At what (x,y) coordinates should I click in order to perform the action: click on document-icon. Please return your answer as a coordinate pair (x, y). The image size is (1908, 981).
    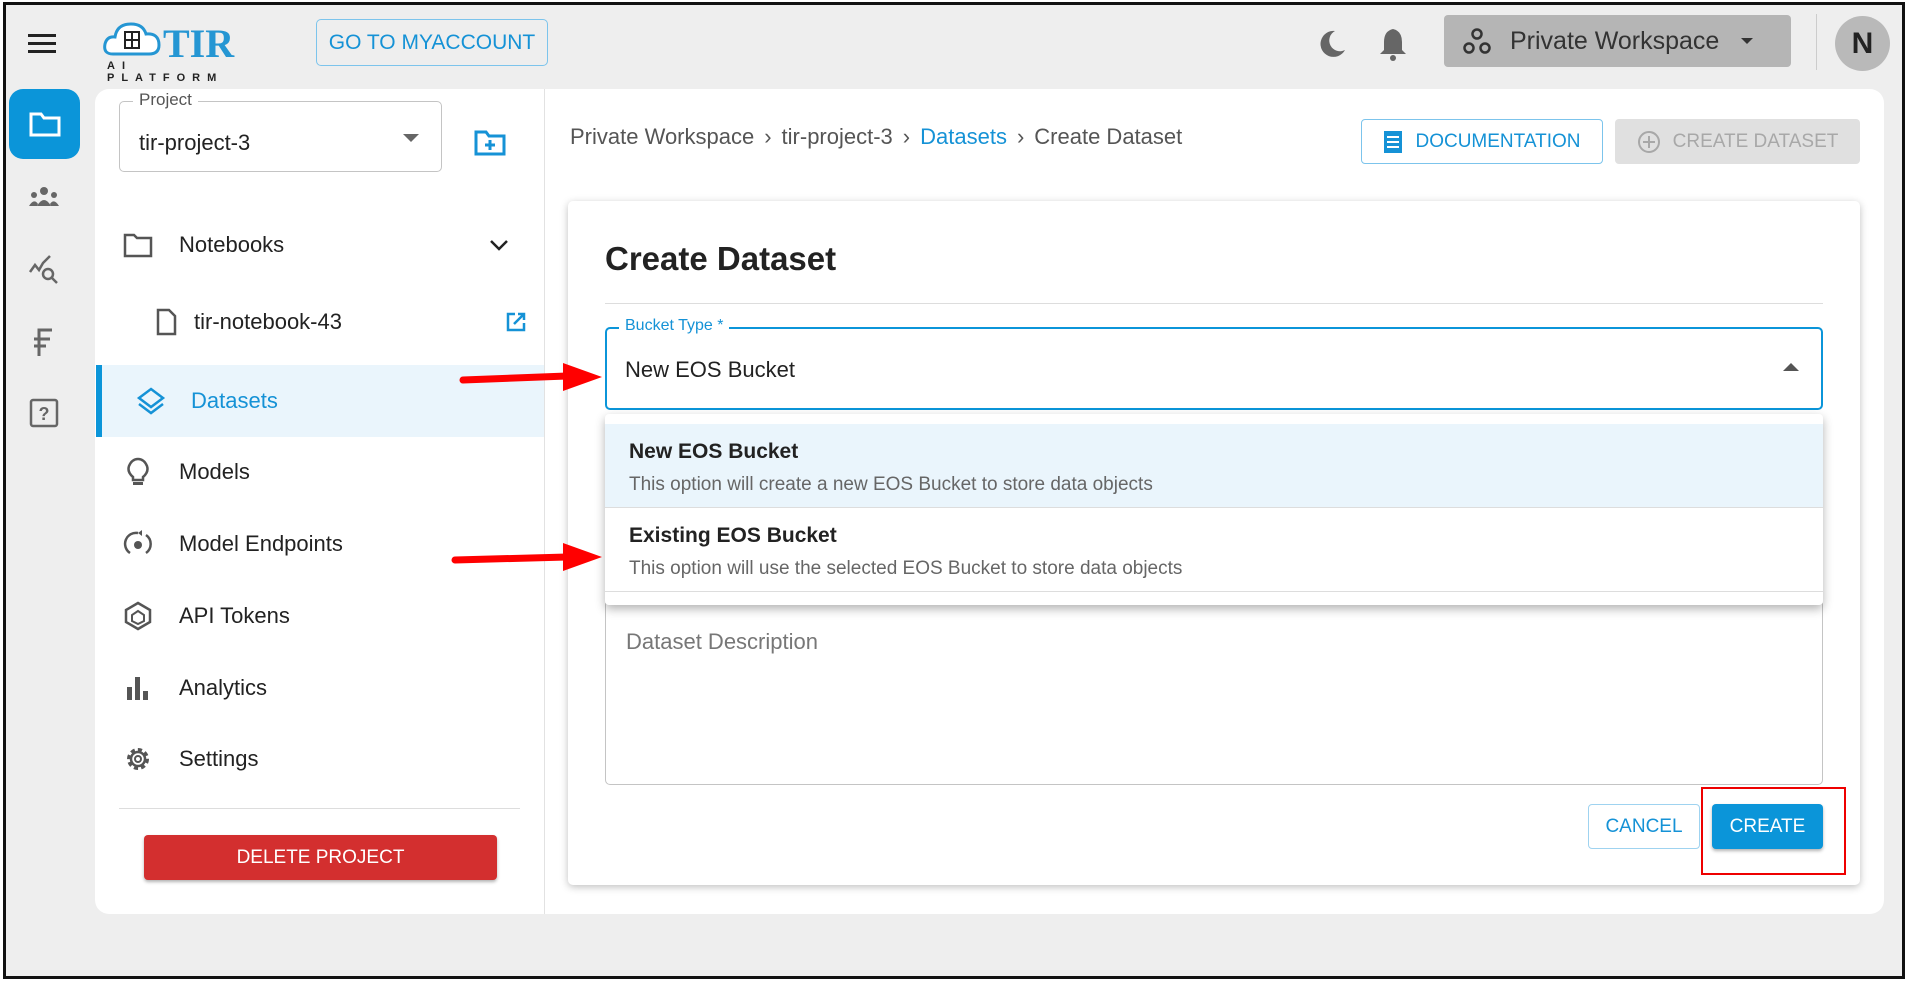
    Looking at the image, I should click on (1393, 141).